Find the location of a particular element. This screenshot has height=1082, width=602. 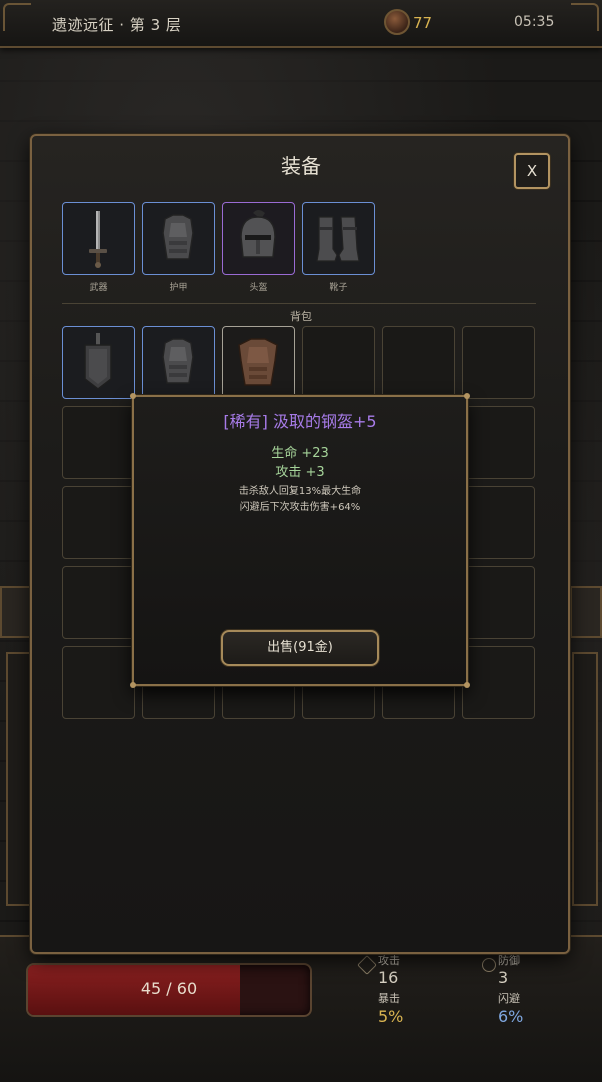

top-bar: 遗迹远征 · 第 3 层 77 05:35 is located at coordinates (301, 24).